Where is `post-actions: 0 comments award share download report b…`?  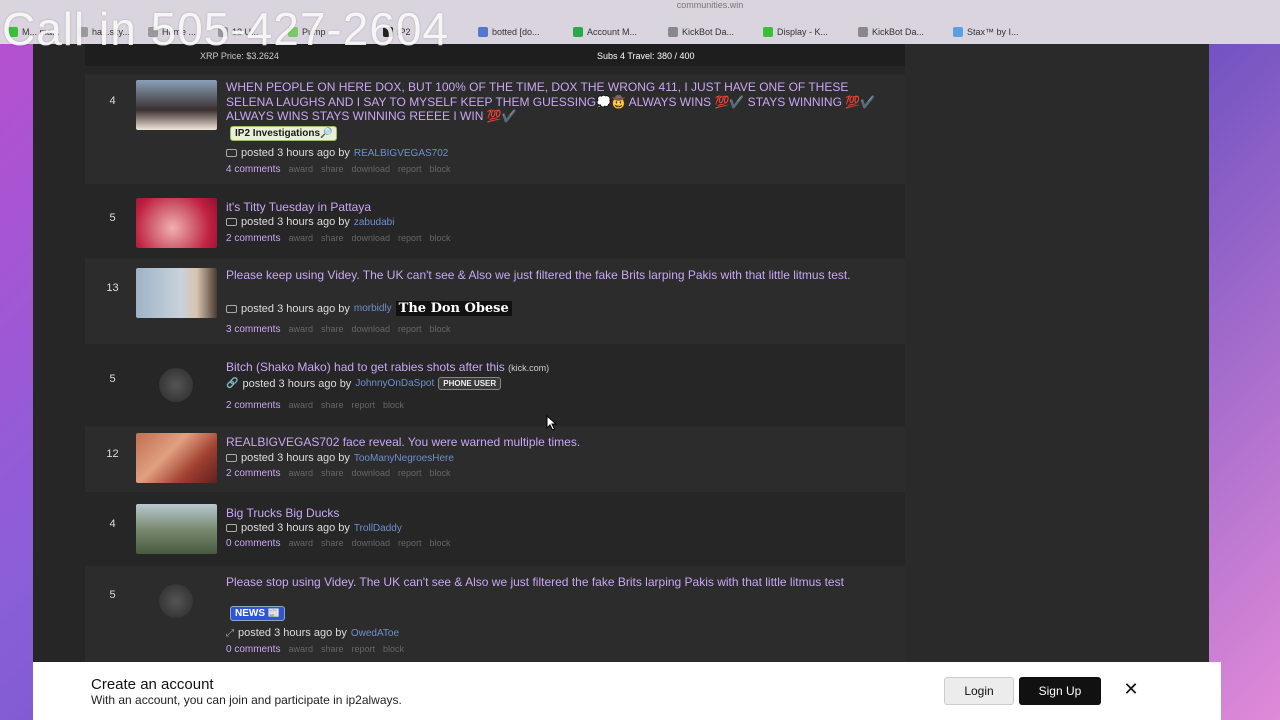
post-actions: 0 comments award share download report b… is located at coordinates (338, 543).